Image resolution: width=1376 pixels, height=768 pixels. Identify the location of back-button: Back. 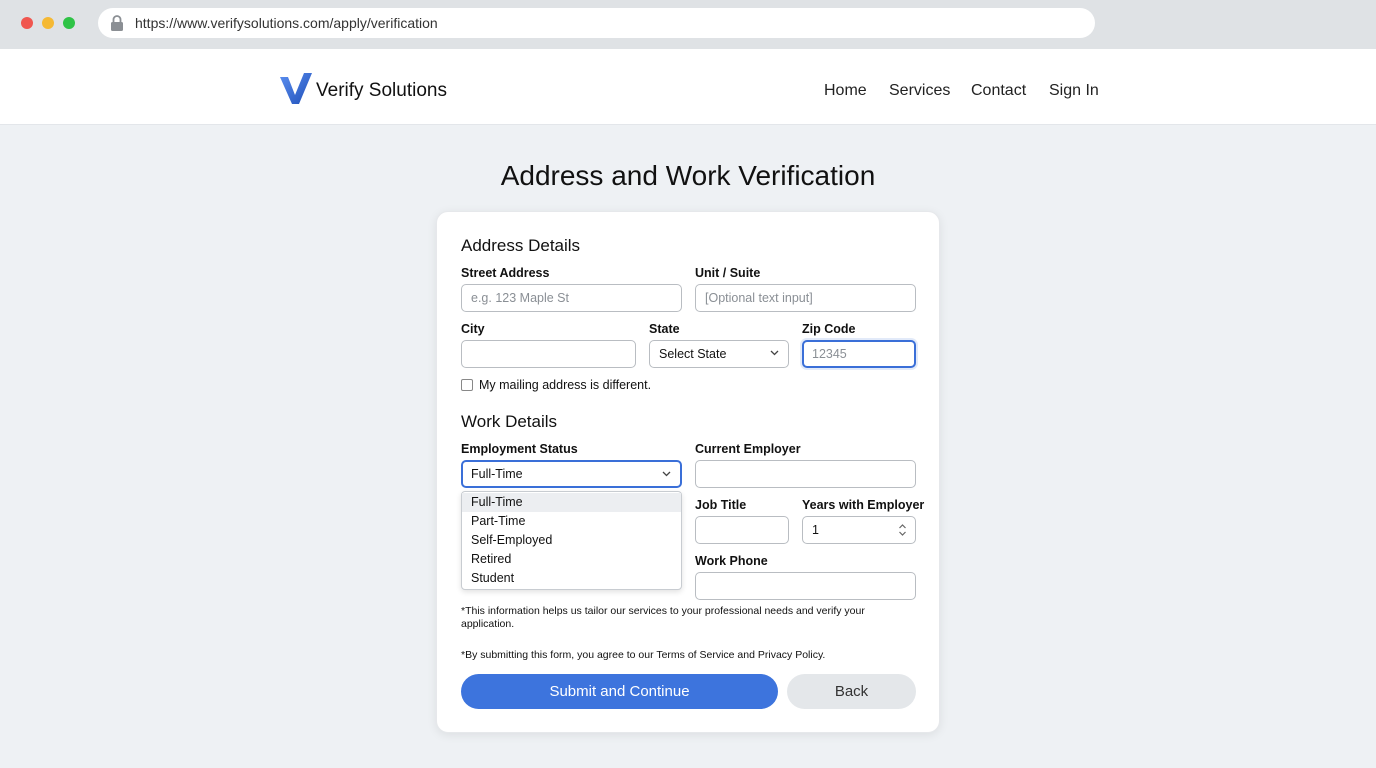
(851, 691).